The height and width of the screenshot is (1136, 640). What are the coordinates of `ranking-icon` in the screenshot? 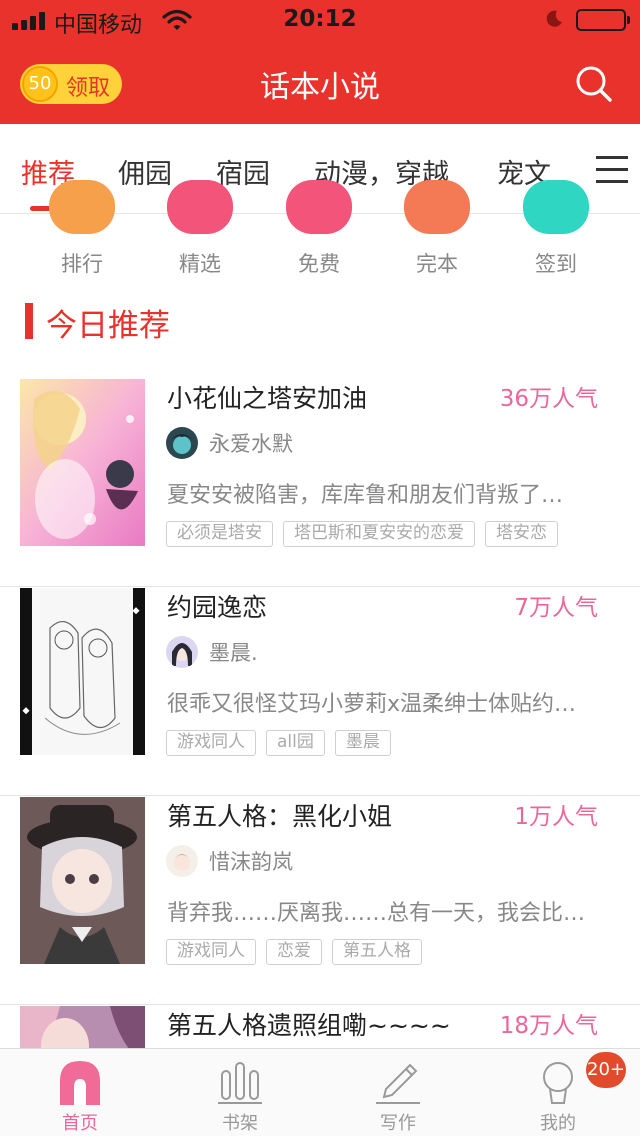 It's located at (82, 207).